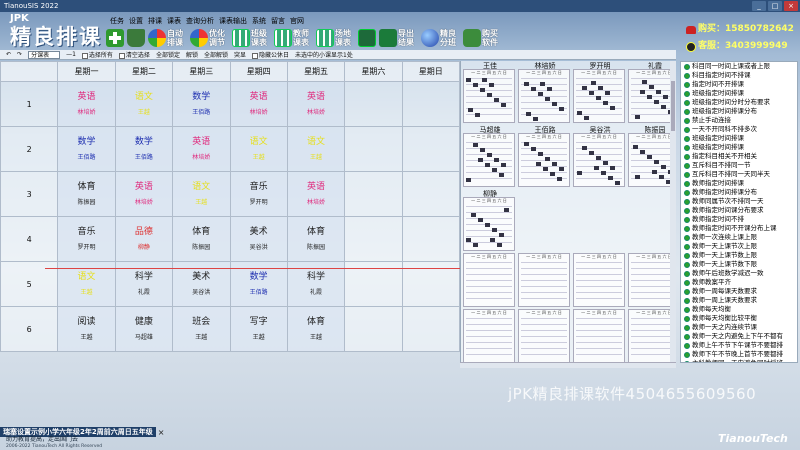 The height and width of the screenshot is (450, 800). I want to click on toolbar-button: 购买软件, so click(482, 38).